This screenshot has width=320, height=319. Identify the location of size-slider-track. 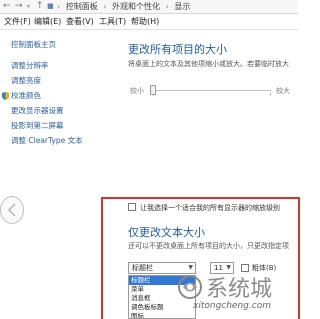
(211, 90).